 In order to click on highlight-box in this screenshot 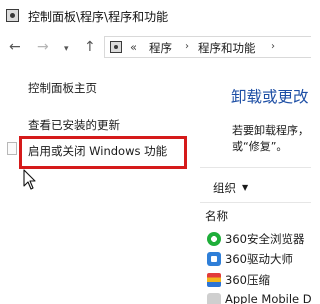, I will do `click(103, 152)`.